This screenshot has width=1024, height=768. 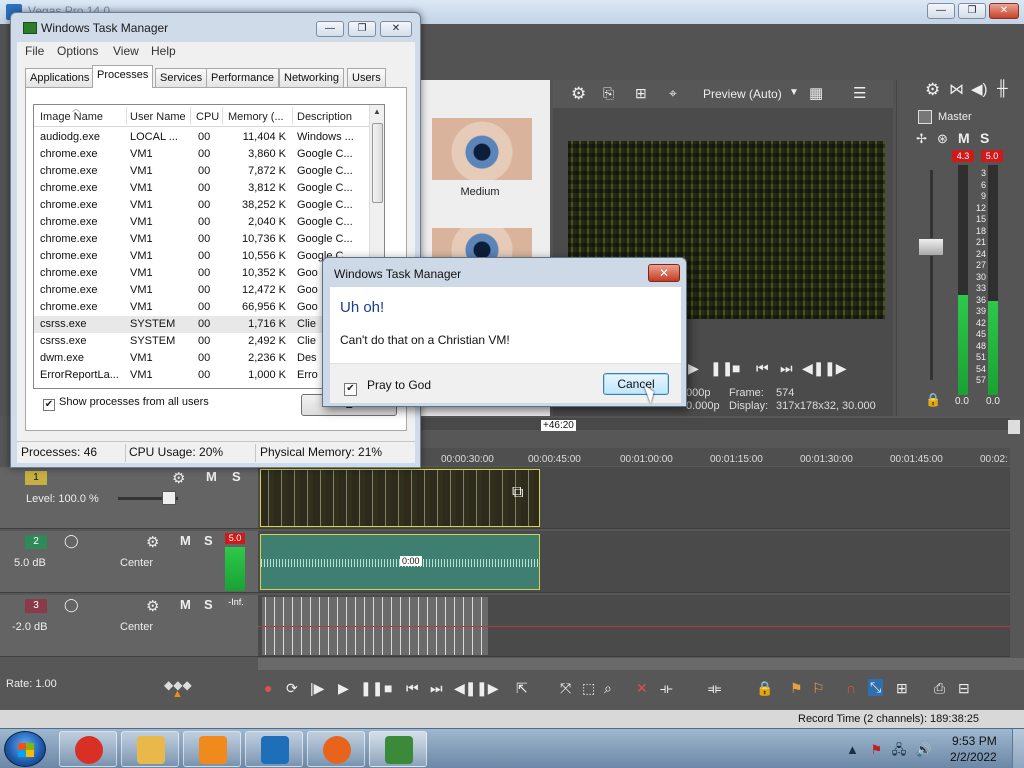 What do you see at coordinates (942, 139) in the screenshot?
I see `automation-icon: ⊛` at bounding box center [942, 139].